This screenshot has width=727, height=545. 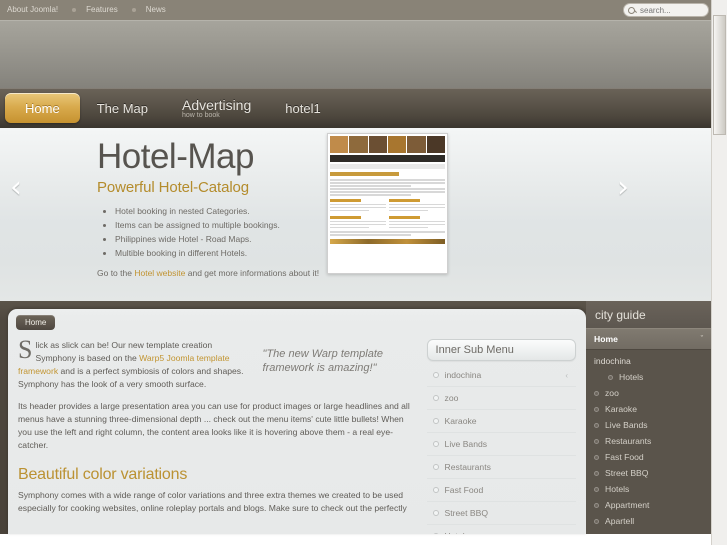 I want to click on thumbnail-footer, so click(x=387, y=241).